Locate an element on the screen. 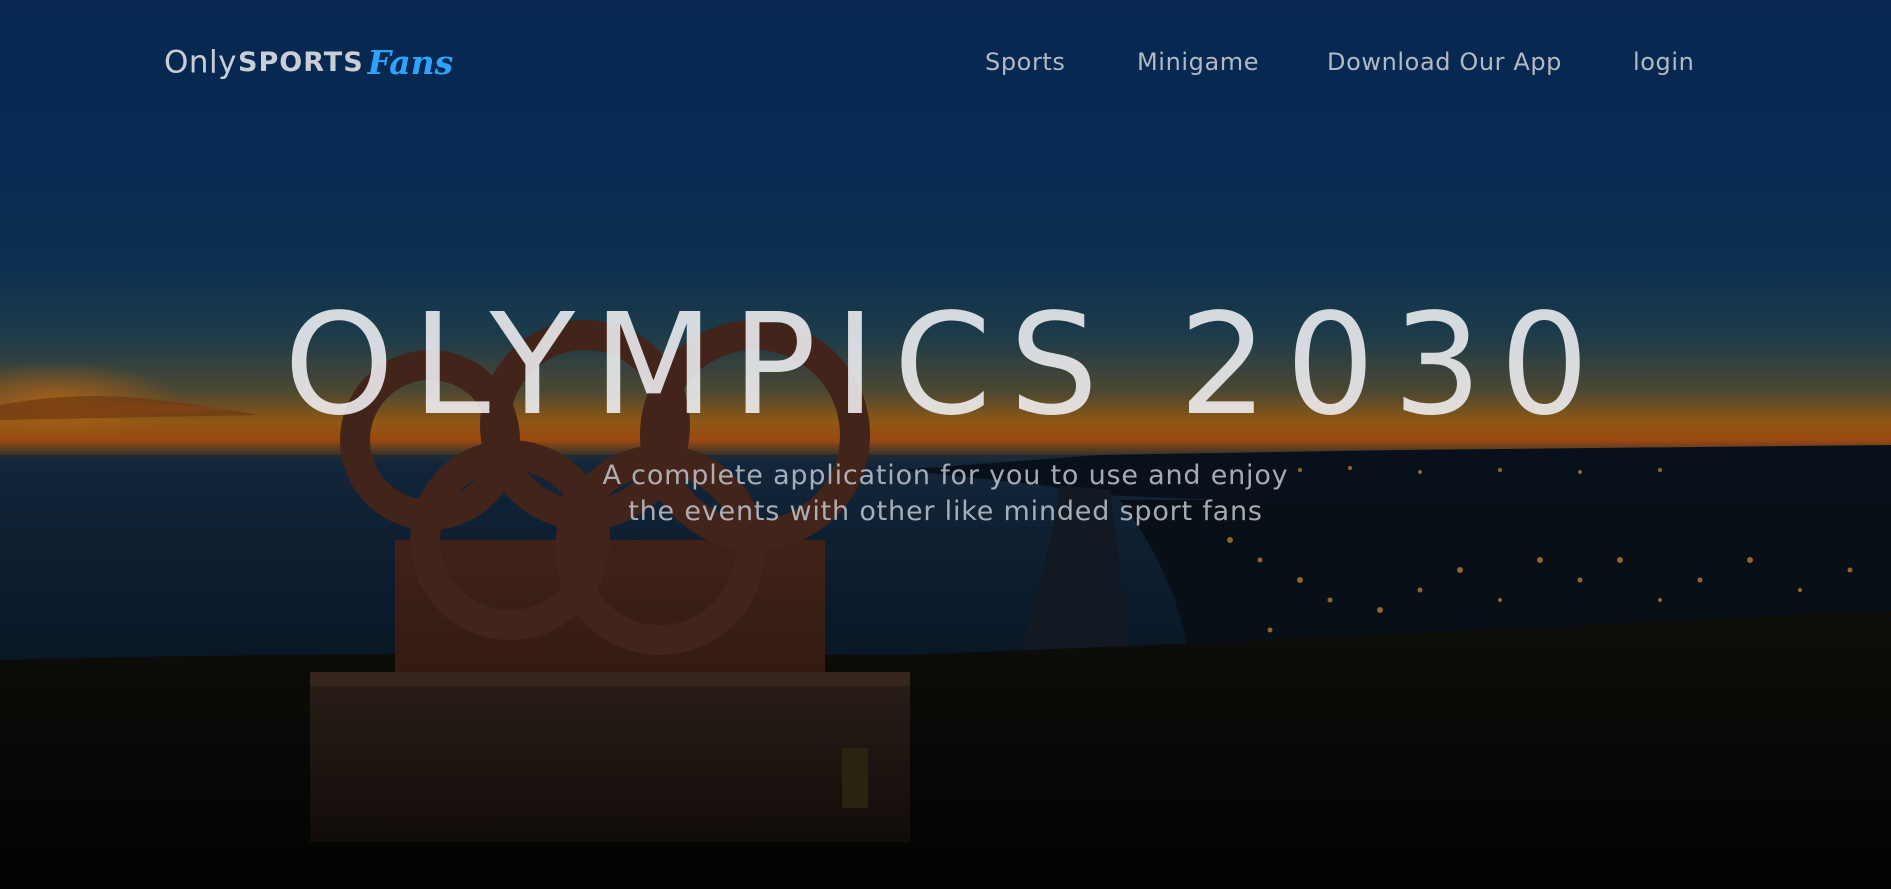  logo-text-only: Only is located at coordinates (201, 62).